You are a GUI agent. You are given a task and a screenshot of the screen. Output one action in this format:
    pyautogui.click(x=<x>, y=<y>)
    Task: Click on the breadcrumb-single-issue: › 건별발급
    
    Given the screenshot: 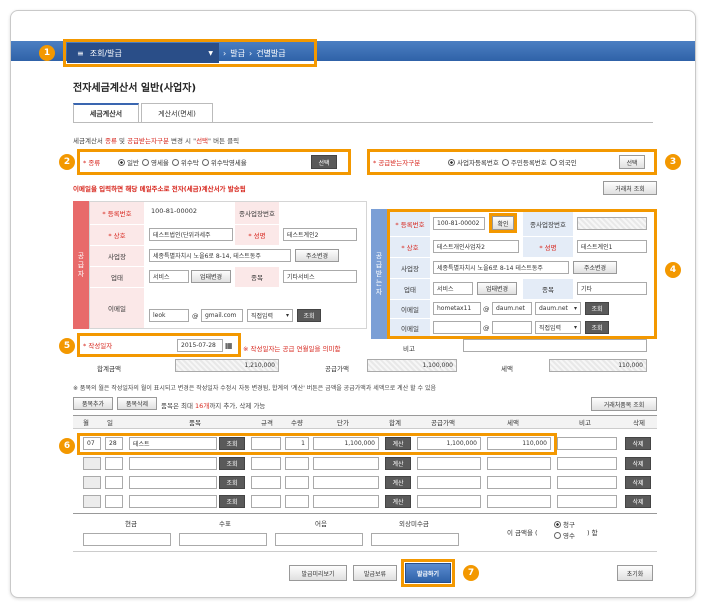 What is the action you would take?
    pyautogui.click(x=267, y=53)
    